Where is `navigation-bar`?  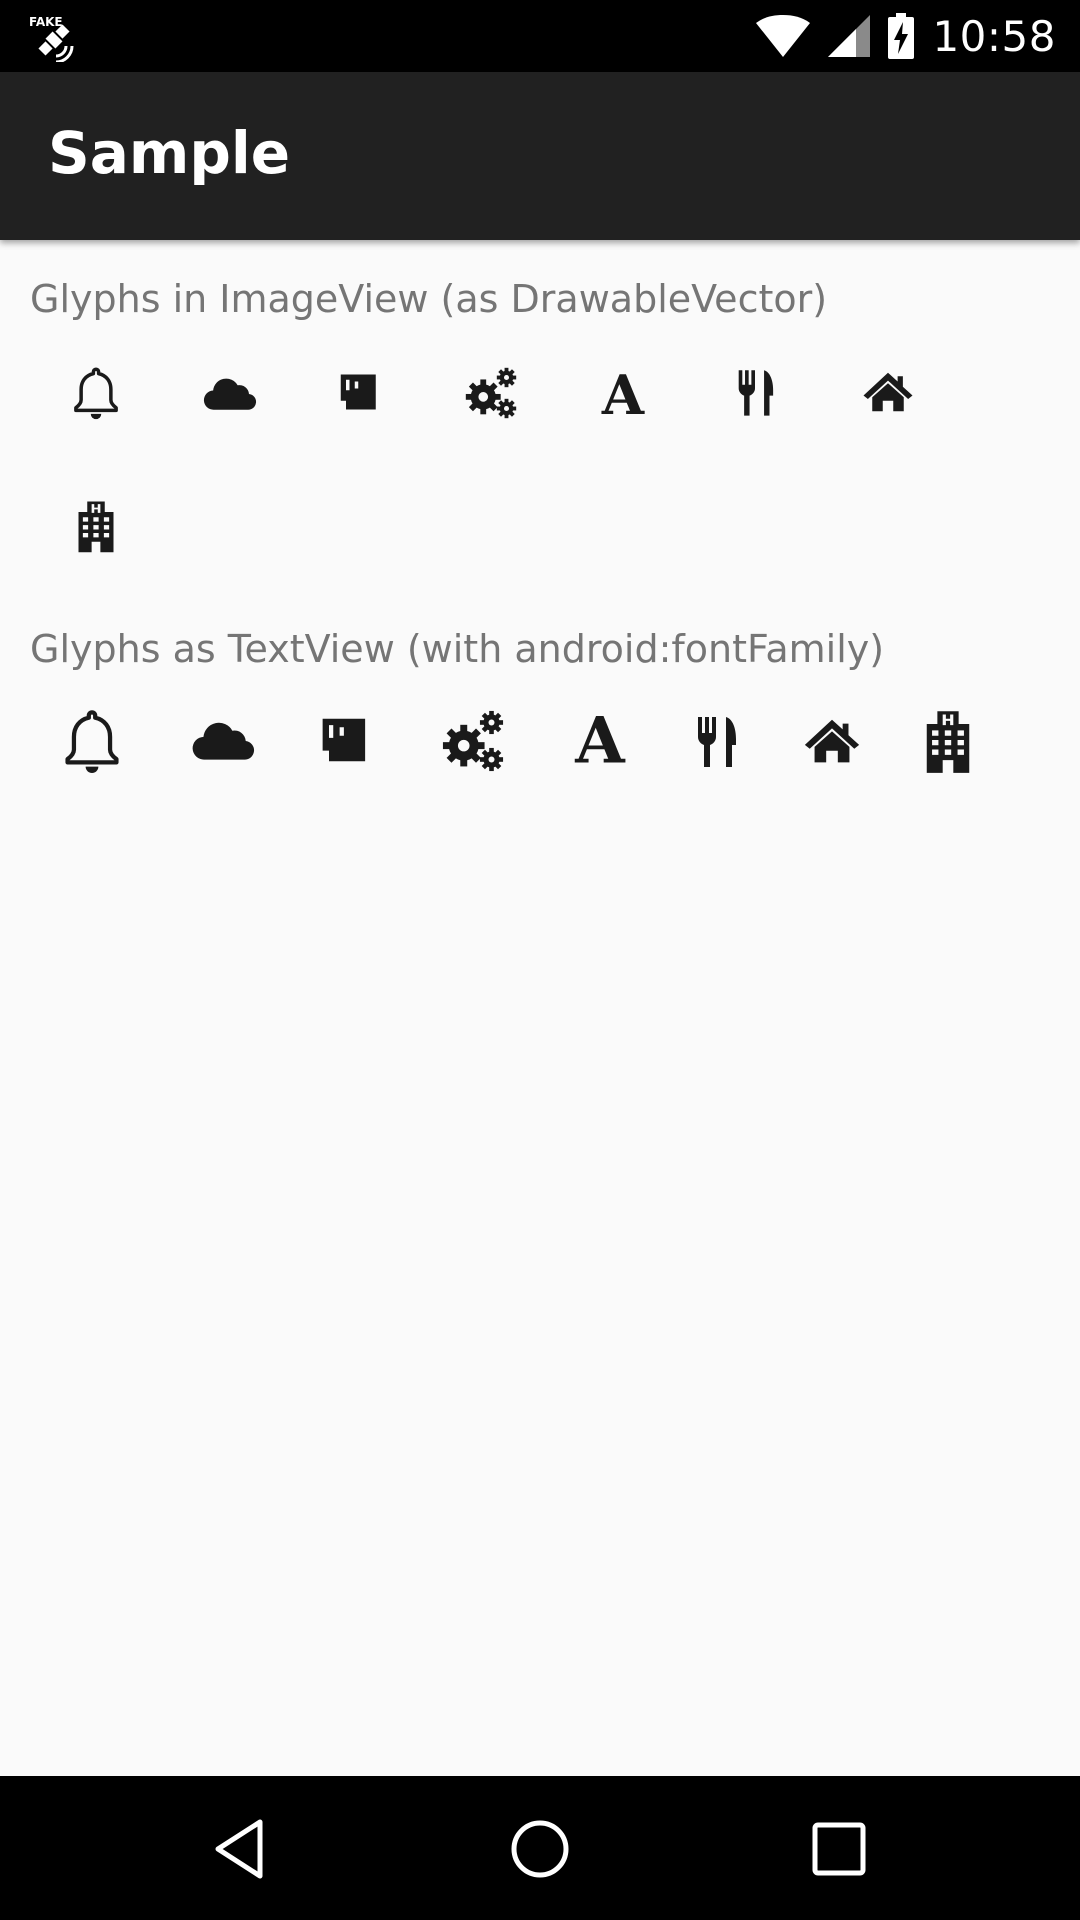
navigation-bar is located at coordinates (540, 1848).